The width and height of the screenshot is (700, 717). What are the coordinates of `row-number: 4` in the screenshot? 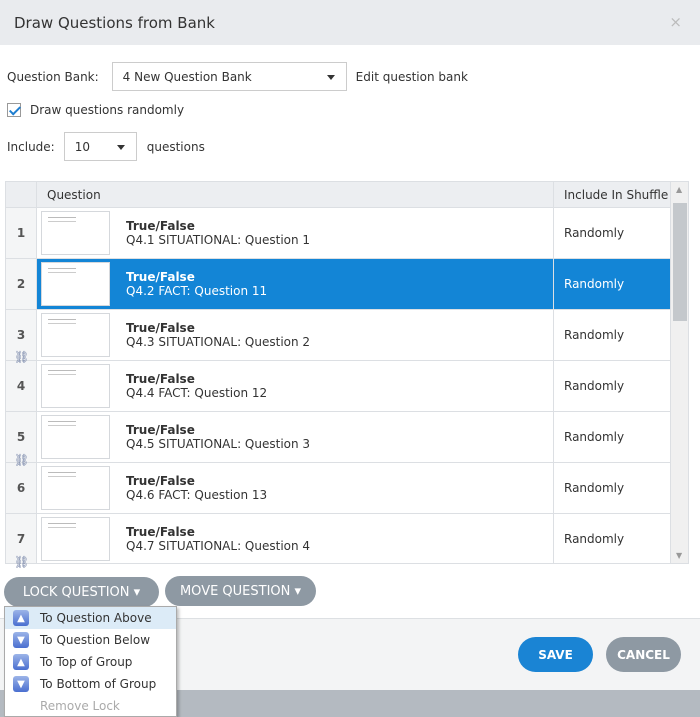 It's located at (21, 386).